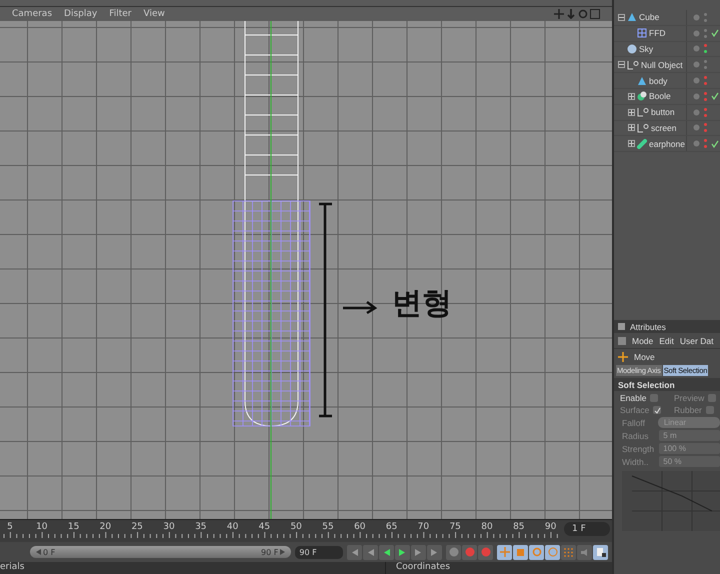  Describe the element at coordinates (10, 527) in the screenshot. I see `tick-label: 5` at that location.